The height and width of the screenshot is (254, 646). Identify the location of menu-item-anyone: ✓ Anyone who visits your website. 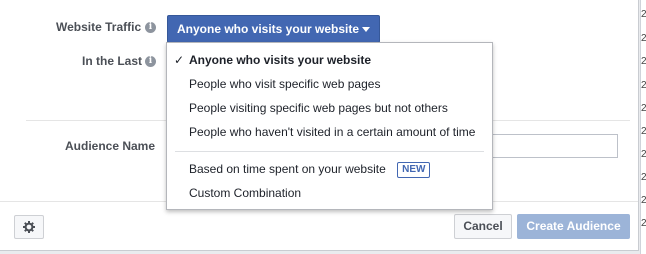
(329, 60).